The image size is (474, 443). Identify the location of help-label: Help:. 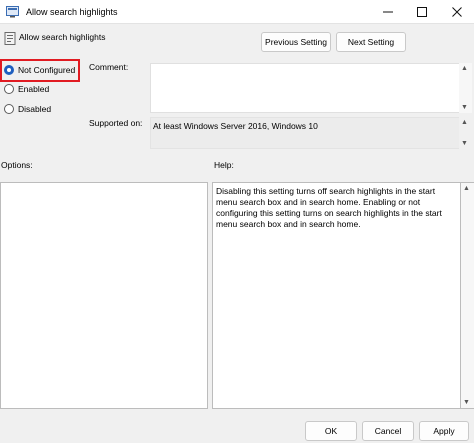
(224, 165).